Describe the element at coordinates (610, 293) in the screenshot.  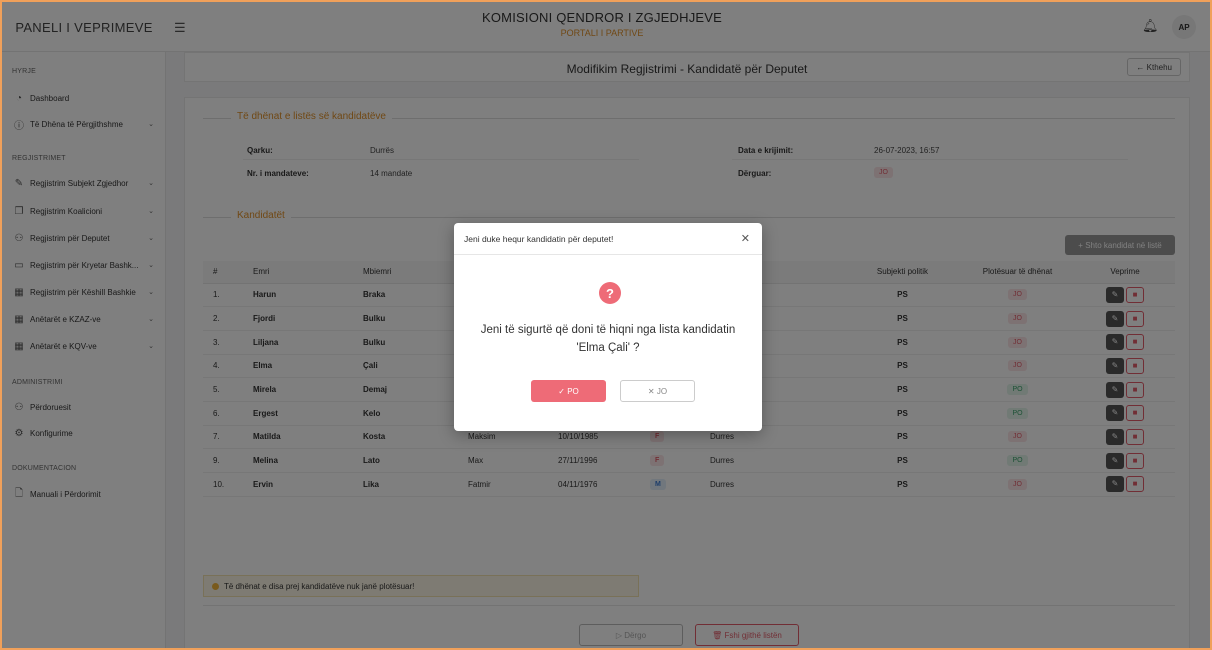
I see `question-icon: ?` at that location.